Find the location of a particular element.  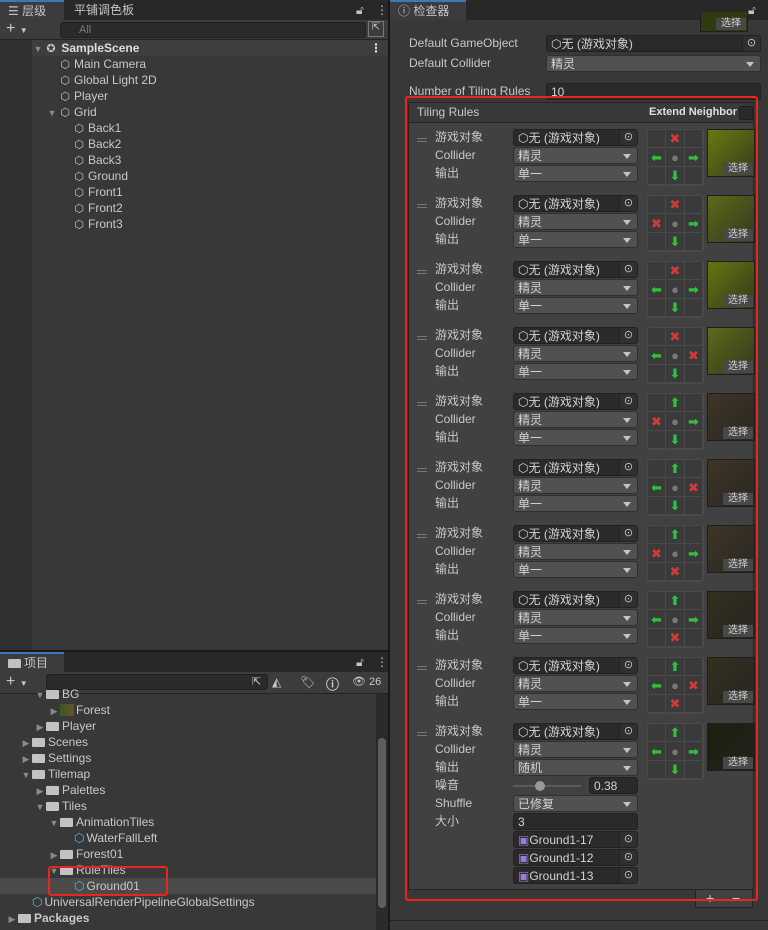

hierarchy-item: ▼ ⬡ Grid is located at coordinates (71, 112).